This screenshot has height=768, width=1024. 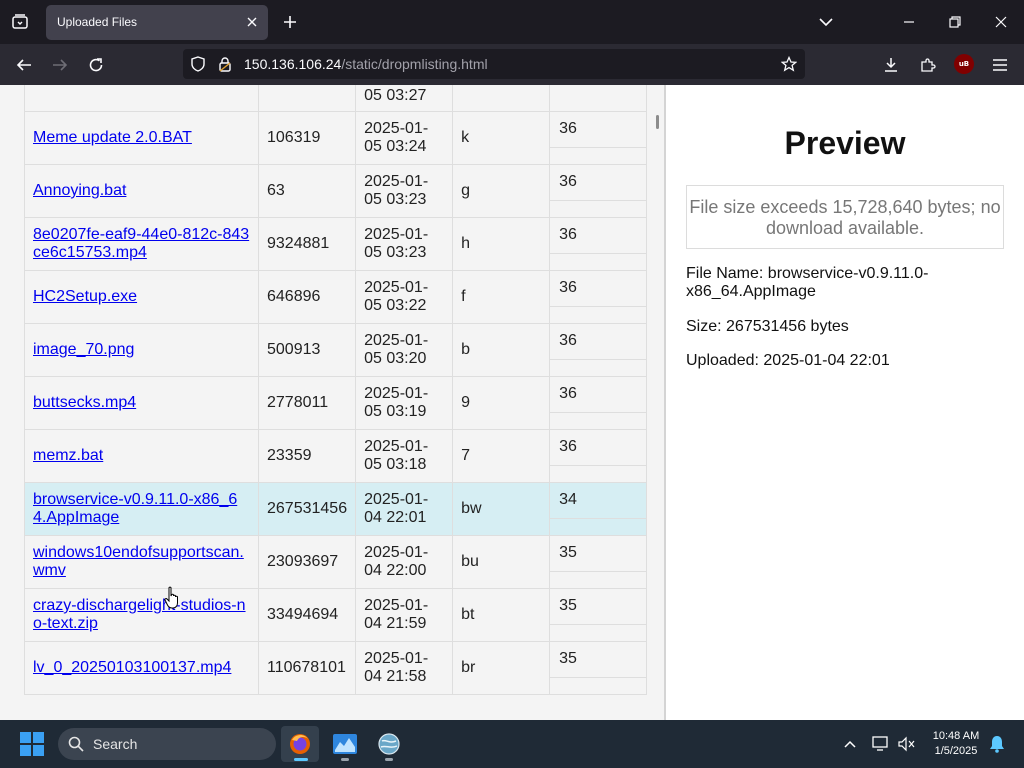 What do you see at coordinates (494, 64) in the screenshot?
I see `address-bar: 150.136.106.24/static/dropmlisting.html` at bounding box center [494, 64].